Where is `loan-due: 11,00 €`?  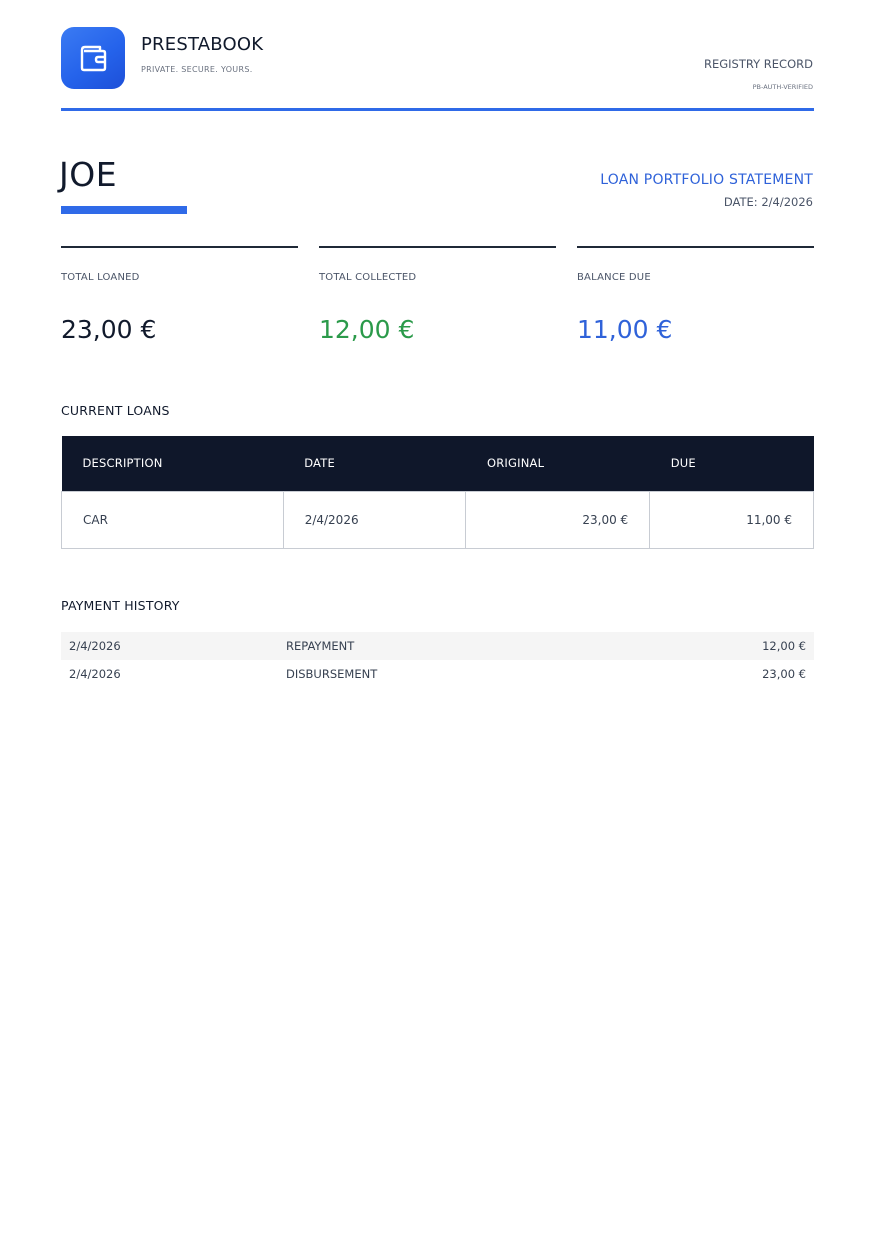
loan-due: 11,00 € is located at coordinates (731, 519).